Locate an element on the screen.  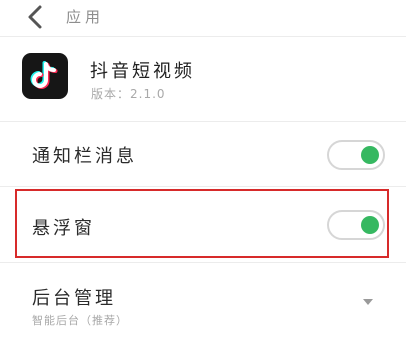
tiktok-logo-icon is located at coordinates (44, 75).